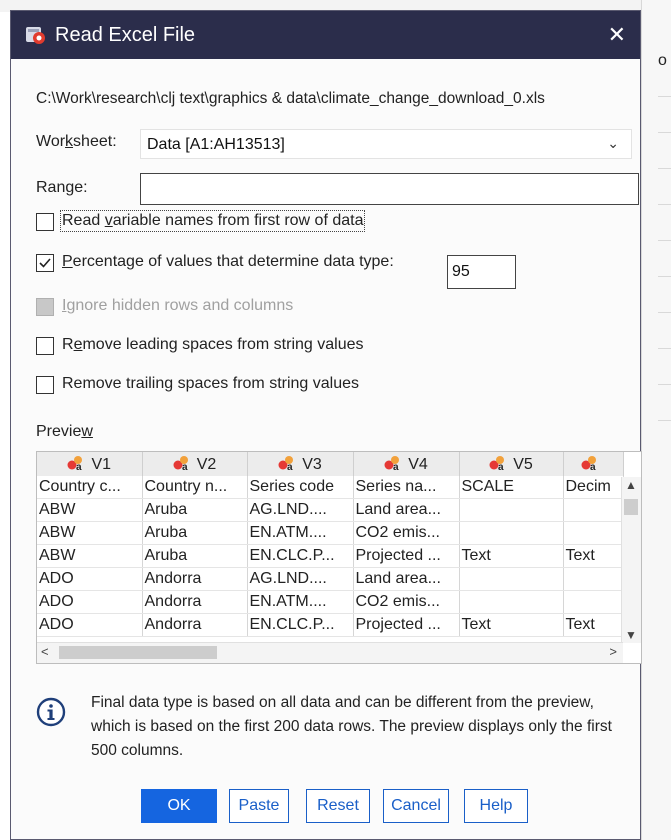 This screenshot has width=671, height=840. What do you see at coordinates (511, 487) in the screenshot?
I see `table-cell: SCALE` at bounding box center [511, 487].